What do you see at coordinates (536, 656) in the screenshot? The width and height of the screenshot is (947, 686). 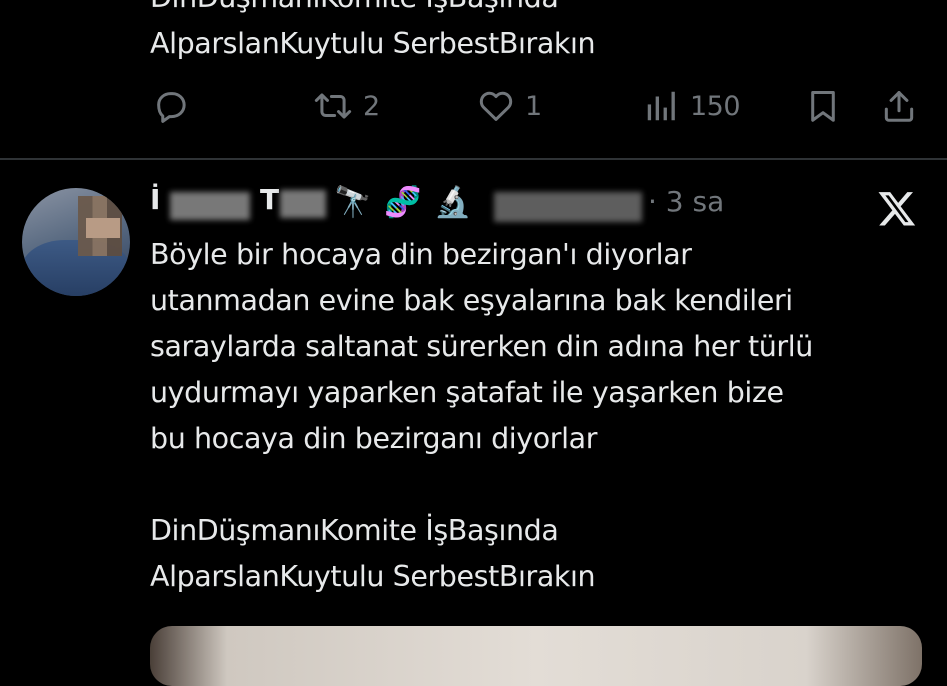 I see `tweet-media-image` at bounding box center [536, 656].